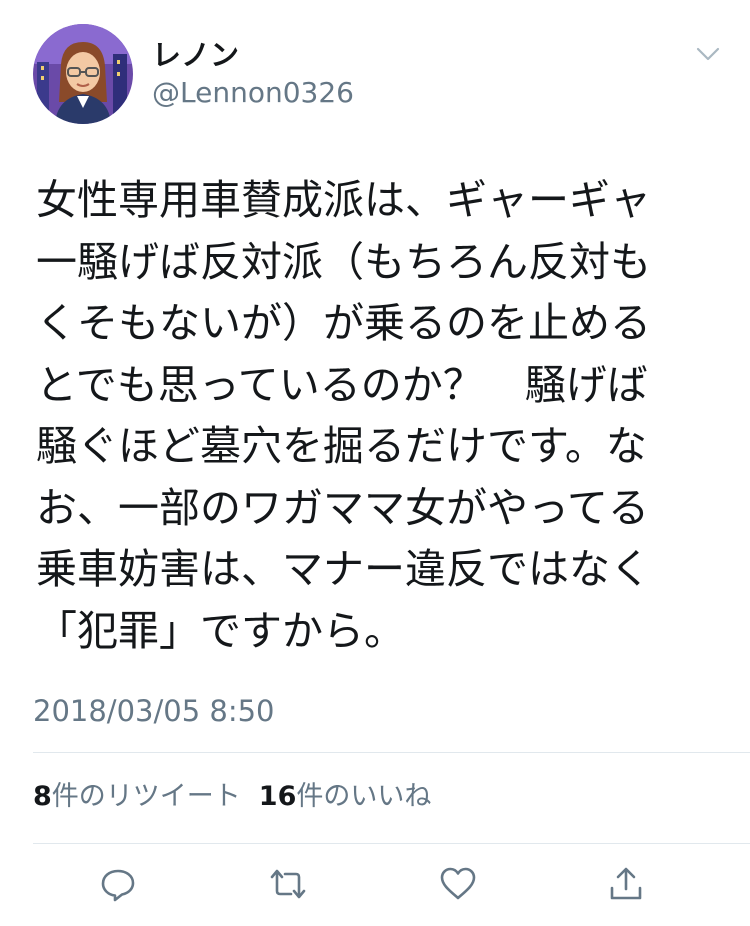  What do you see at coordinates (253, 93) in the screenshot?
I see `user-handle: @Lennon0326` at bounding box center [253, 93].